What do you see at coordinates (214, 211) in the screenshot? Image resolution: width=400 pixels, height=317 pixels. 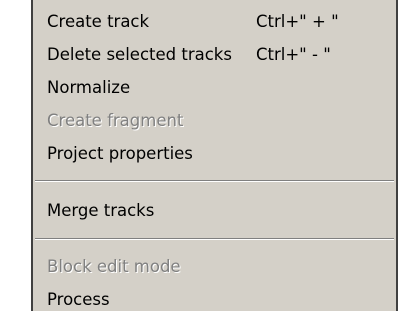 I see `menu-item-merge-tracks: Merge tracks` at bounding box center [214, 211].